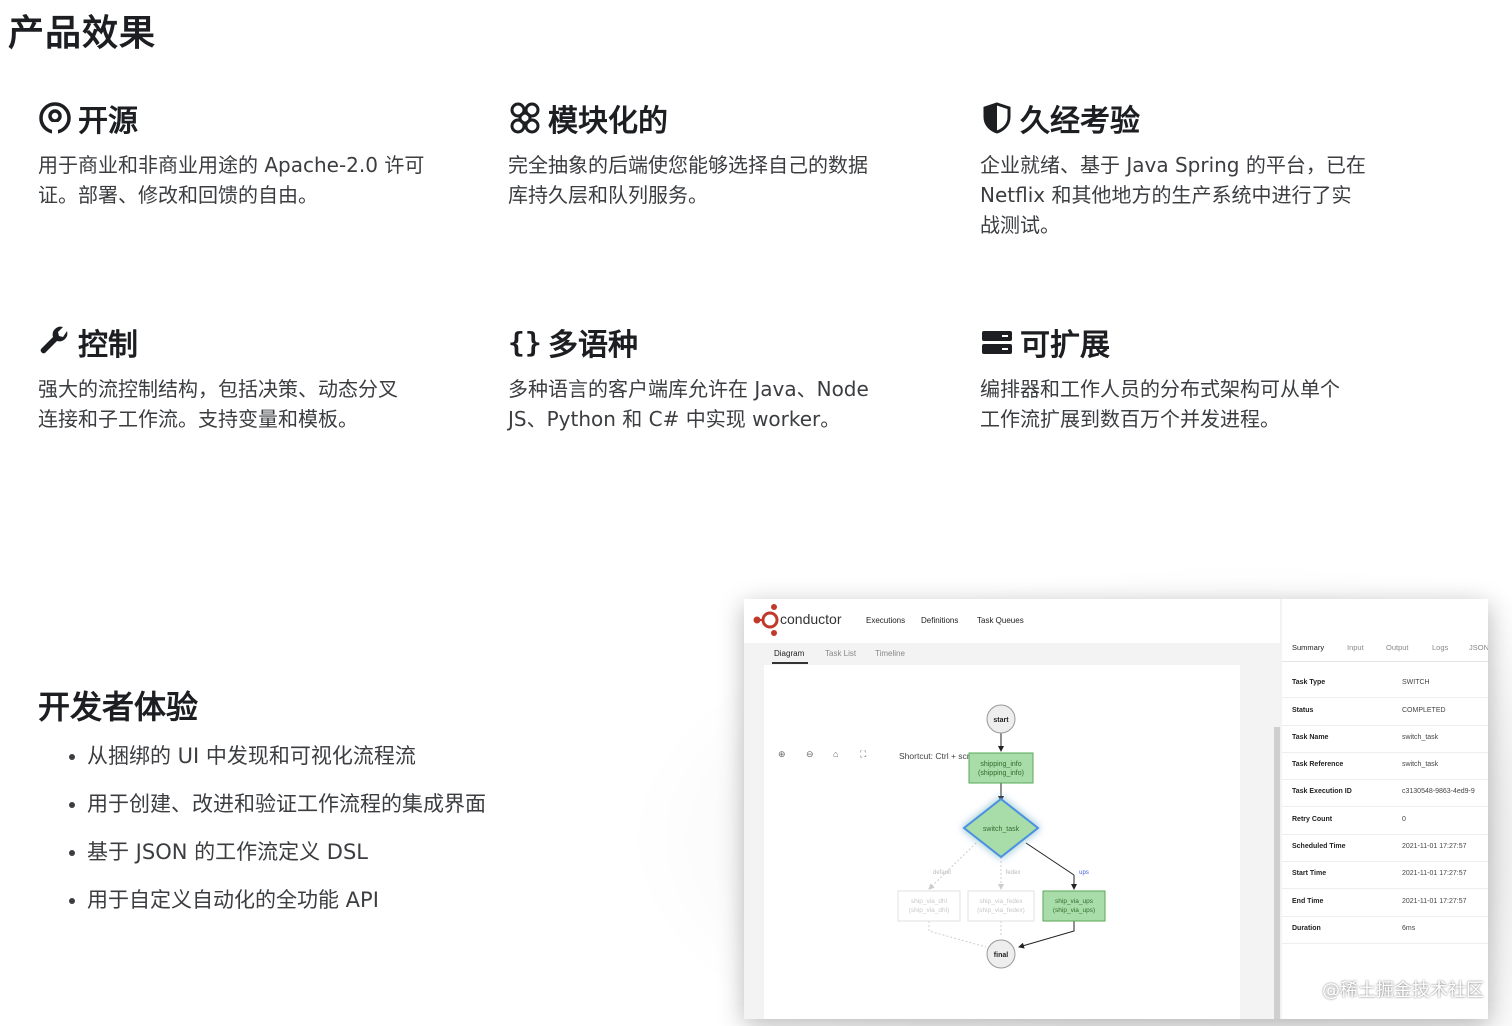  Describe the element at coordinates (1173, 165) in the screenshot. I see `feature-line: 企业就绪、基于 Java Spring 的平台，已在` at that location.